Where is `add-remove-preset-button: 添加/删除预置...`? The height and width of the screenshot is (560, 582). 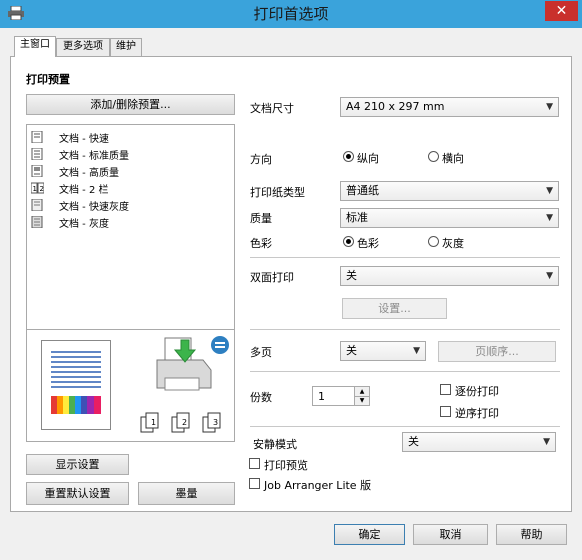 add-remove-preset-button: 添加/删除预置... is located at coordinates (130, 104).